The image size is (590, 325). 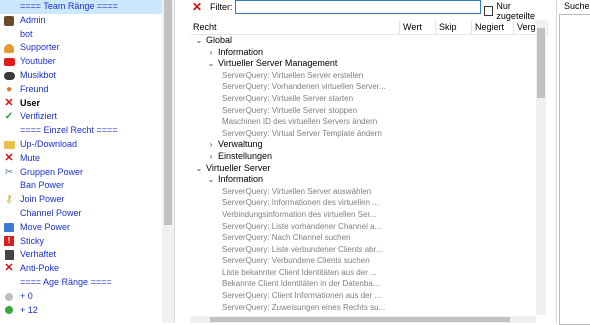 I want to click on only-assigned-label: Nur zugeteilte, so click(x=515, y=11).